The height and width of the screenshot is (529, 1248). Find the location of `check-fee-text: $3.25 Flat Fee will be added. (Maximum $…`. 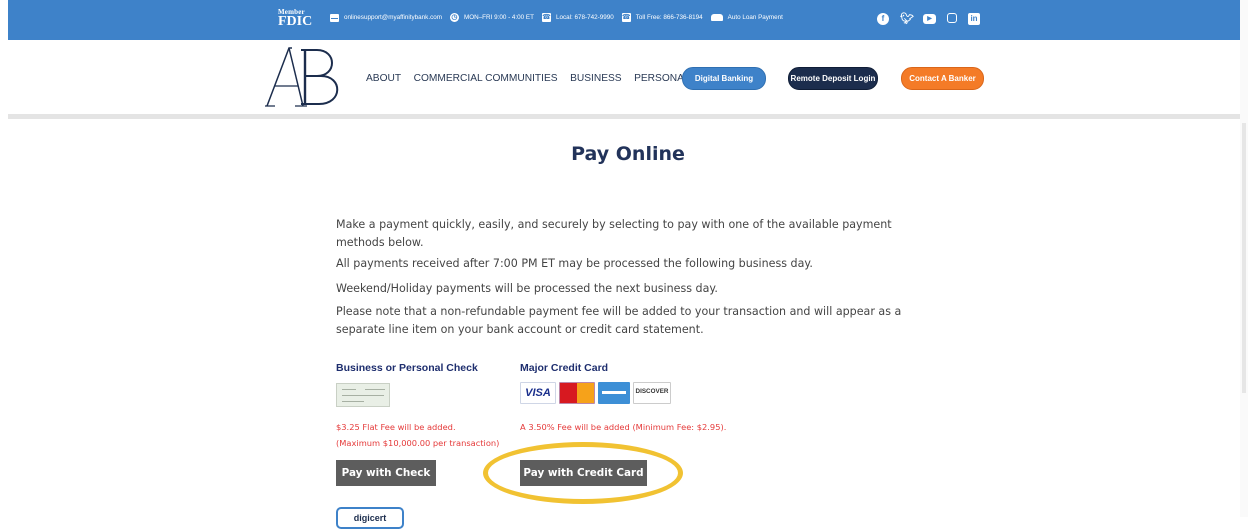

check-fee-text: $3.25 Flat Fee will be added. (Maximum $… is located at coordinates (418, 435).